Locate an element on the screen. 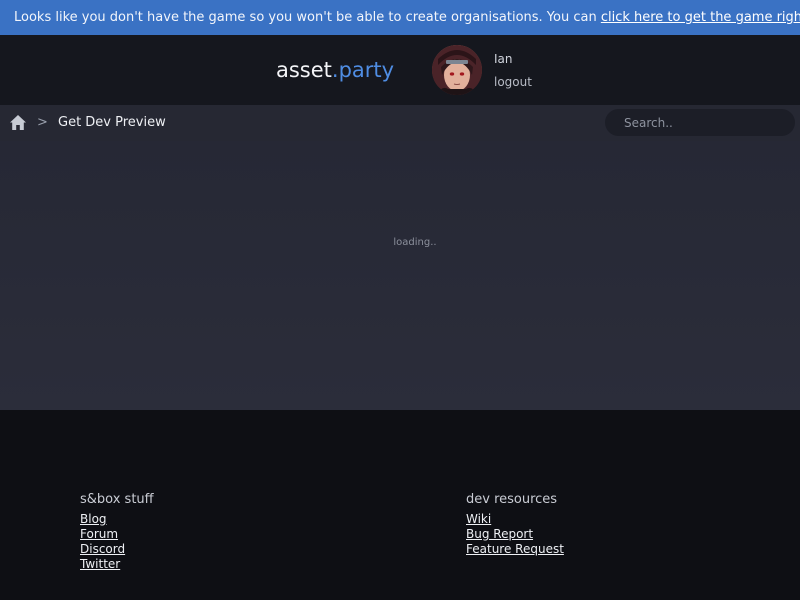  breadcrumb: > Get Dev Preview is located at coordinates (400, 123).